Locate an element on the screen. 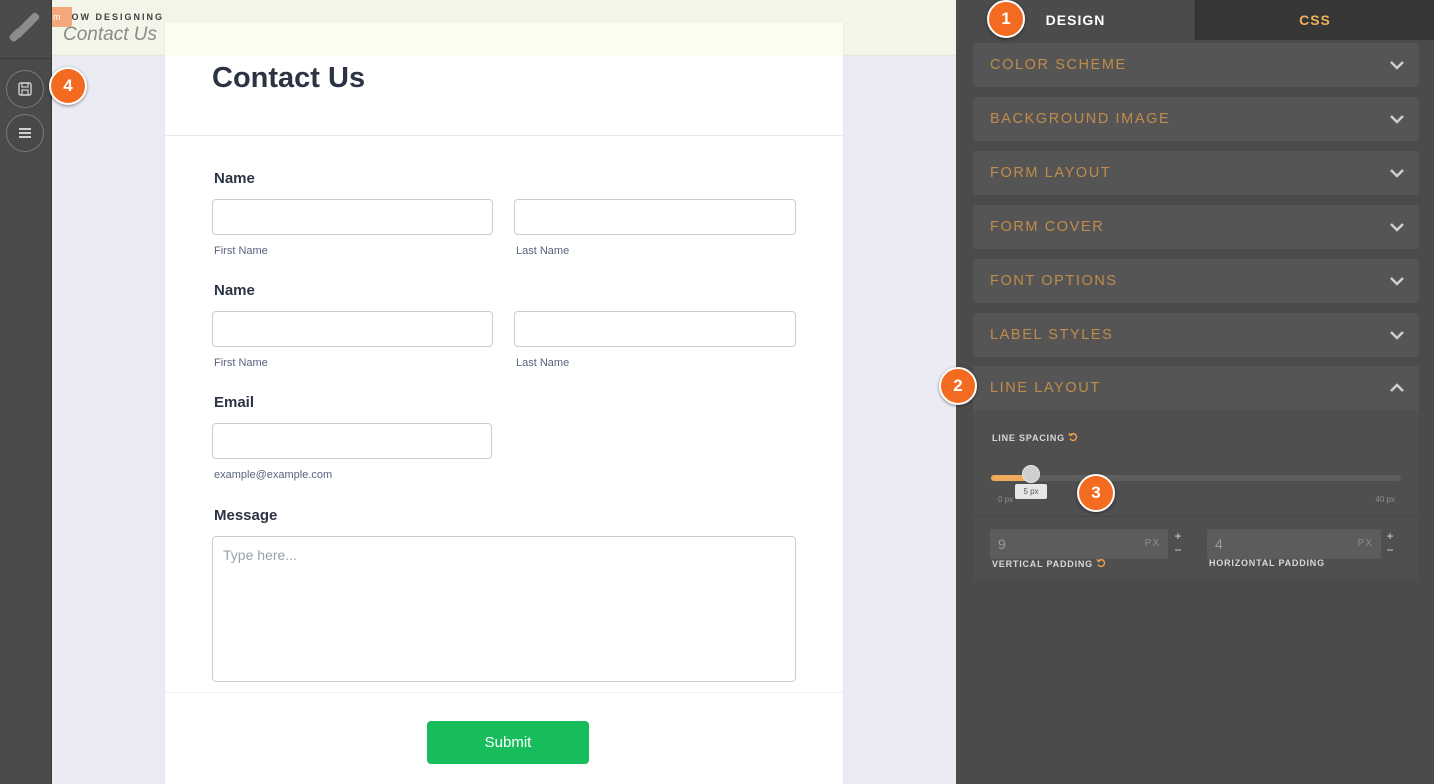 The height and width of the screenshot is (784, 1434). section-background-image: BACKGROUND IMAGE is located at coordinates (1196, 119).